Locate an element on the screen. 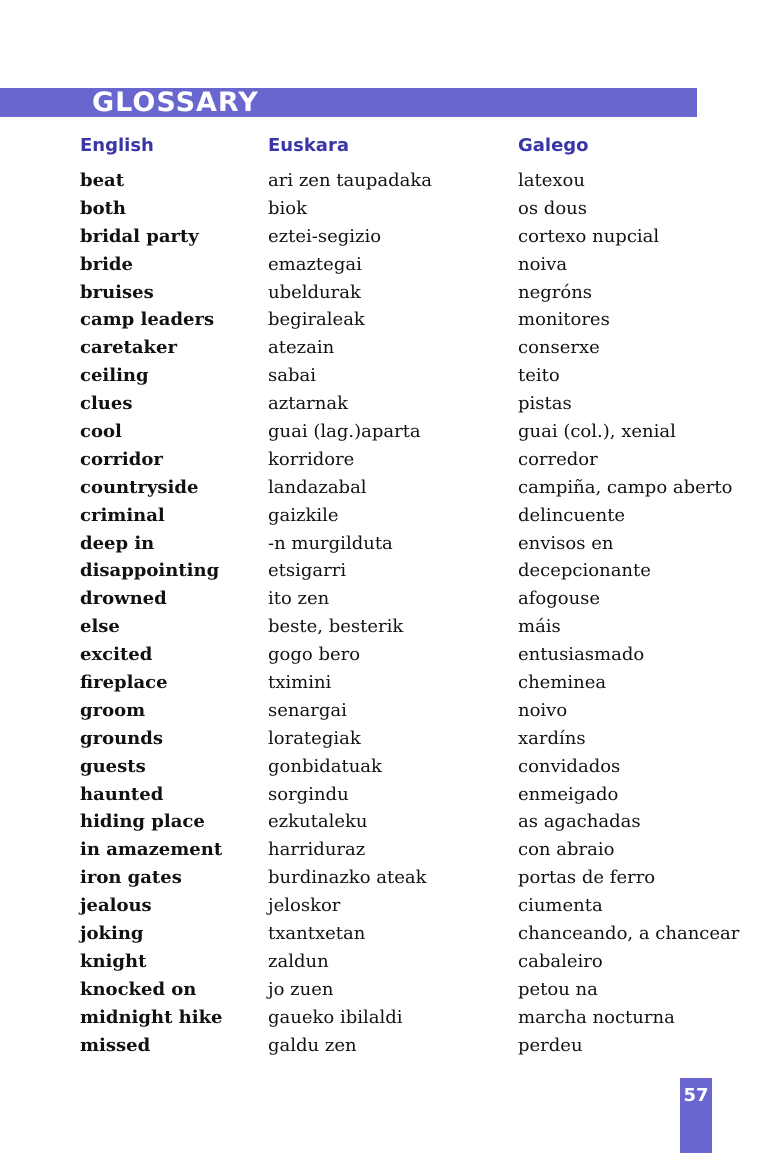 This screenshot has height=1153, width=768. glossary-row: guests gonbidatuak convidados is located at coordinates (384, 768).